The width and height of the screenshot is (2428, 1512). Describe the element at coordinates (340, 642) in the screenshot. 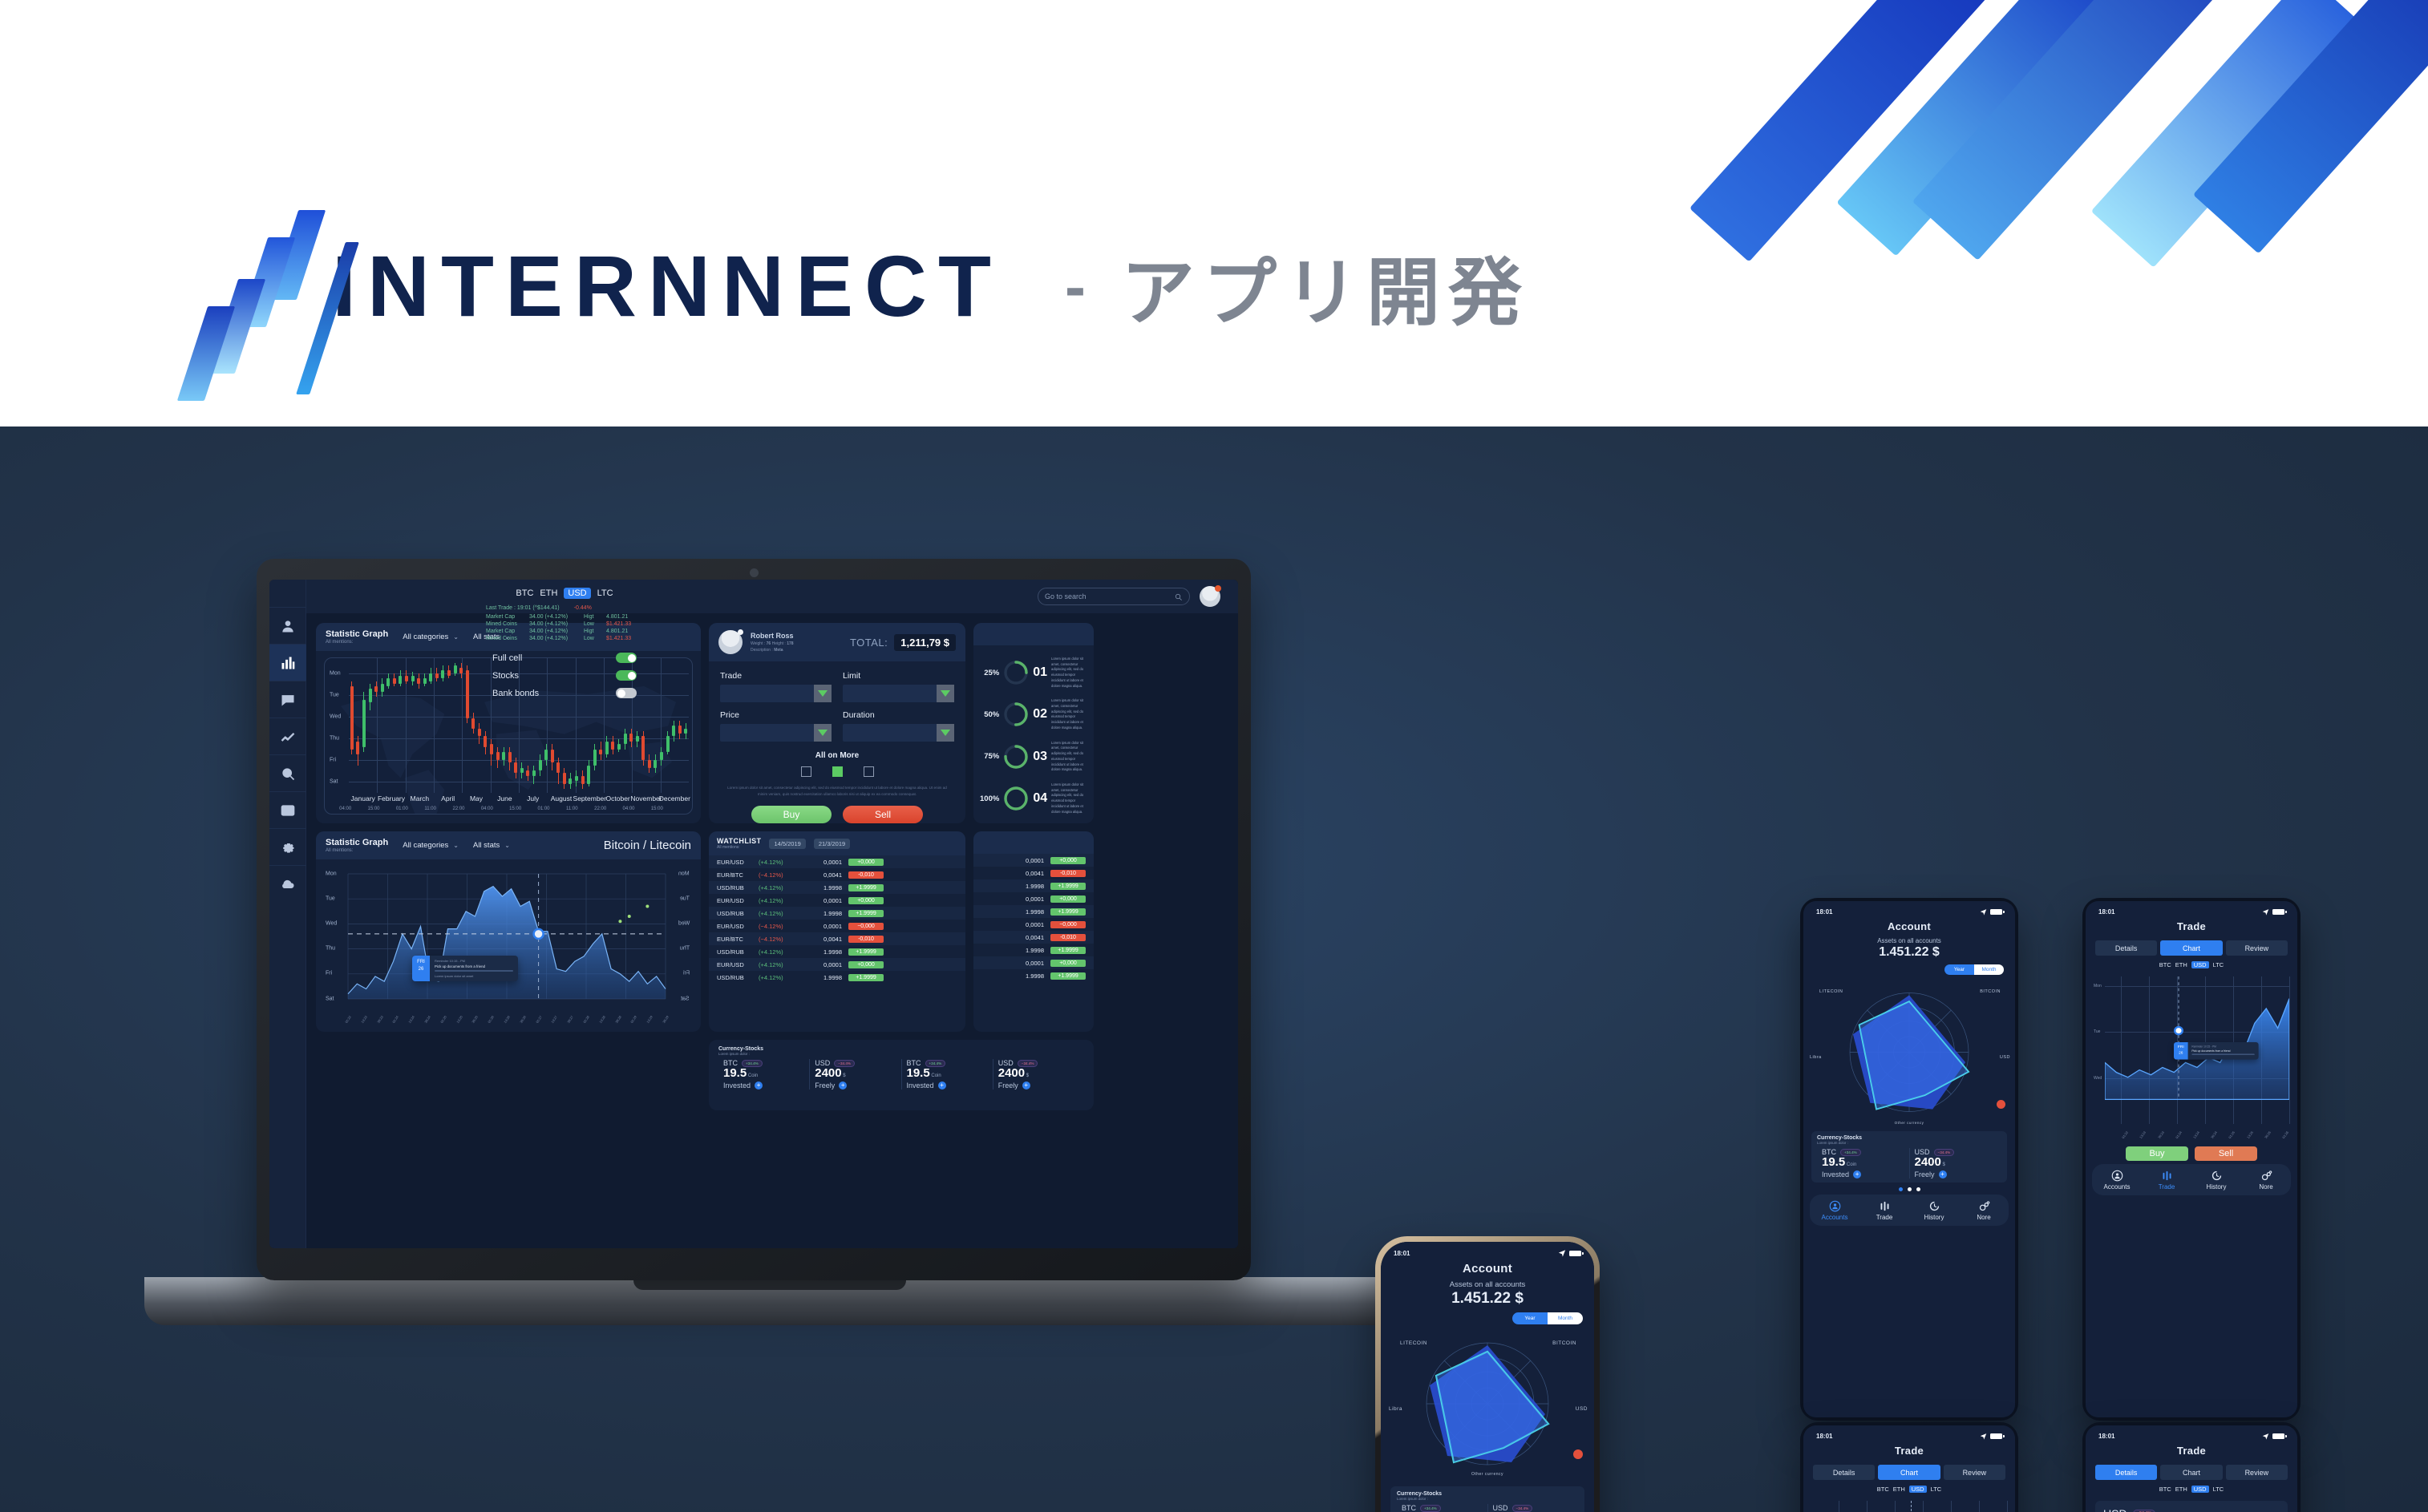

I see `card-subtitle: All mentions:` at that location.